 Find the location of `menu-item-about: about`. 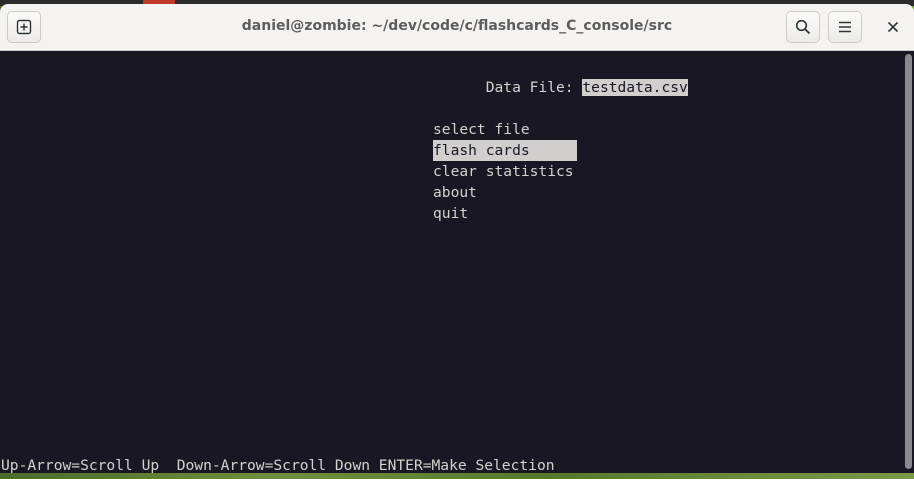

menu-item-about: about is located at coordinates (455, 192).